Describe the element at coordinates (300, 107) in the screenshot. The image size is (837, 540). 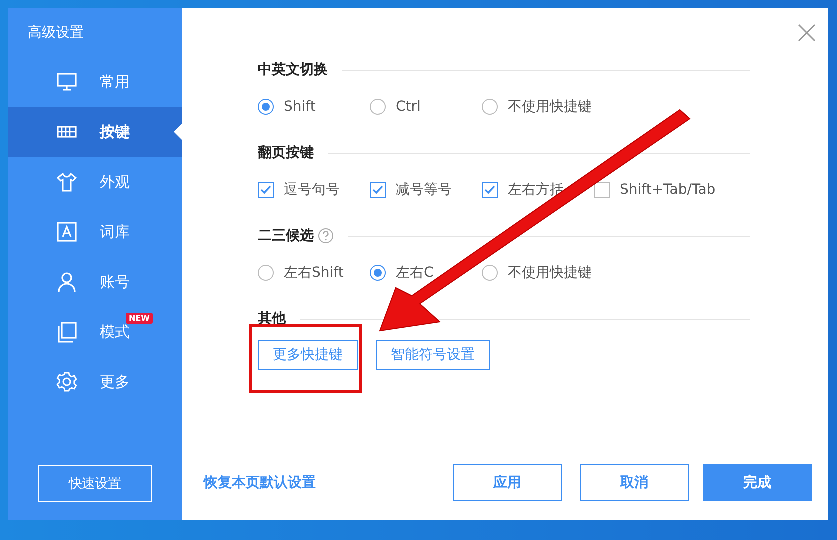
I see `option-label: Shift` at that location.